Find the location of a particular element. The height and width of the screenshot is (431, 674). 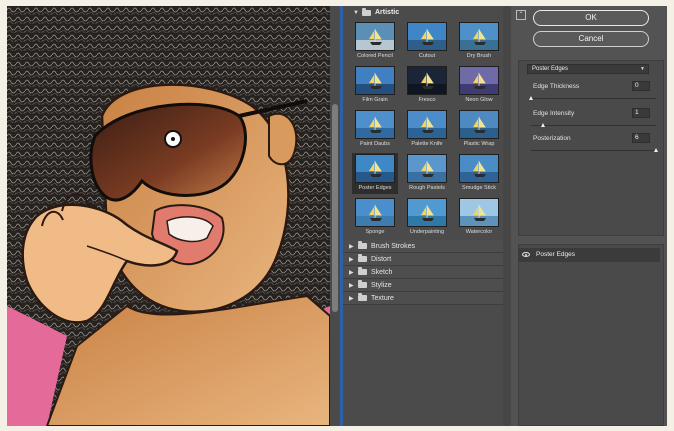

folder-row: ▶ Texture is located at coordinates (423, 298).